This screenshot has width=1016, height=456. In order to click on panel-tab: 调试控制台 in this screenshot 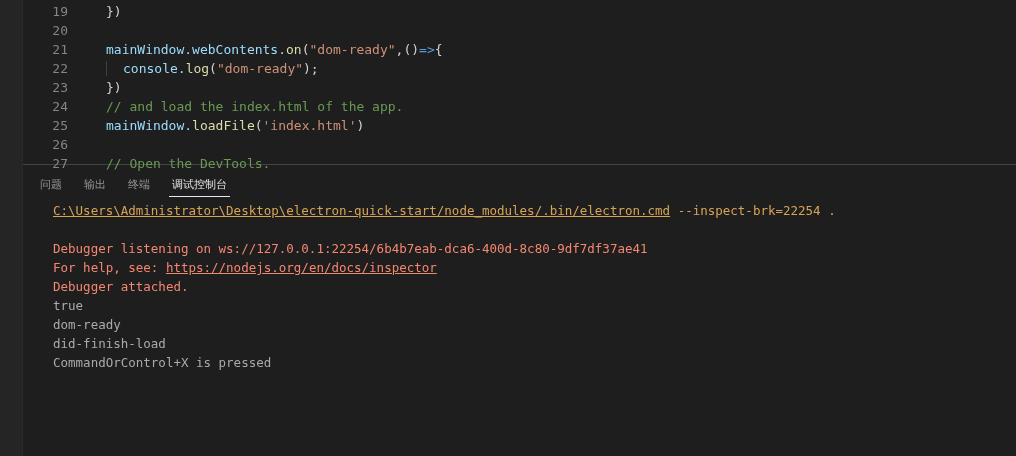, I will do `click(199, 186)`.